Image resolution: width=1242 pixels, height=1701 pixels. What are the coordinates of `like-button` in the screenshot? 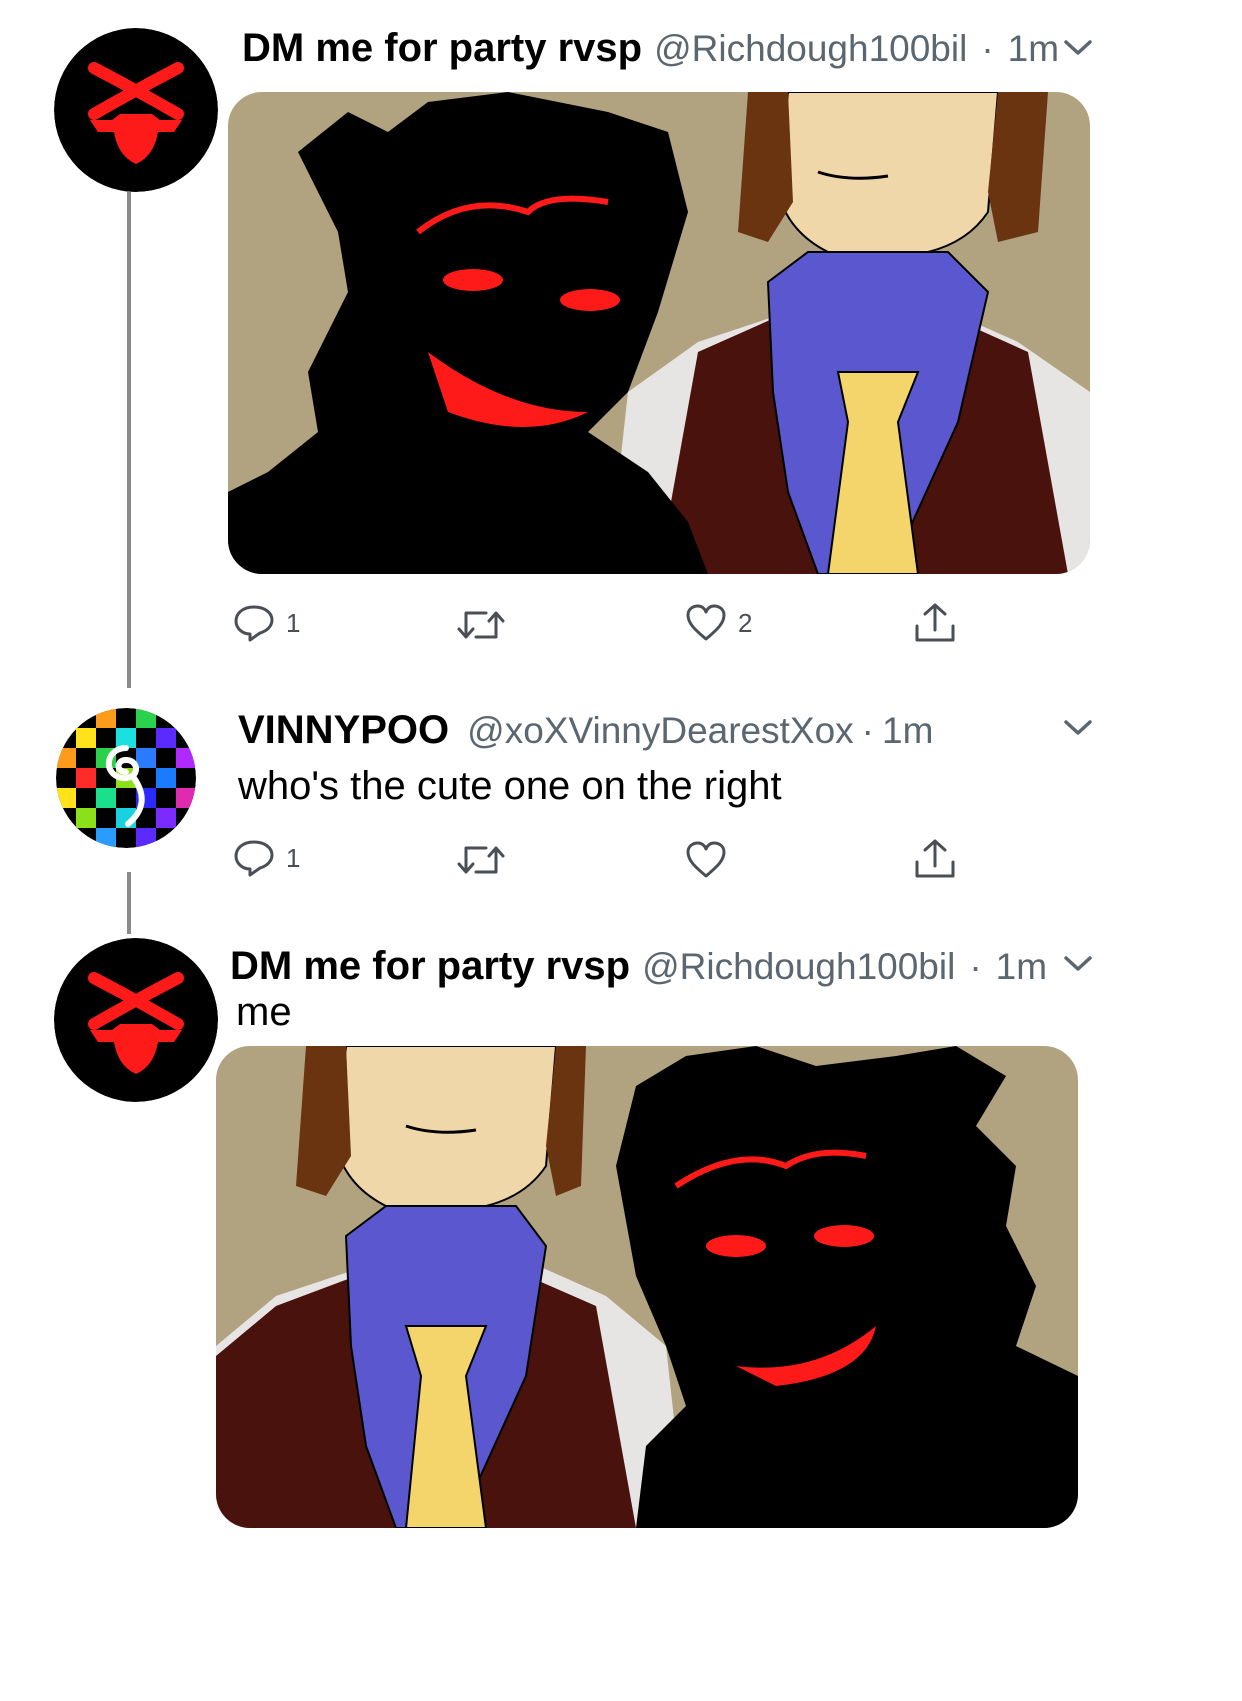 It's located at (706, 860).